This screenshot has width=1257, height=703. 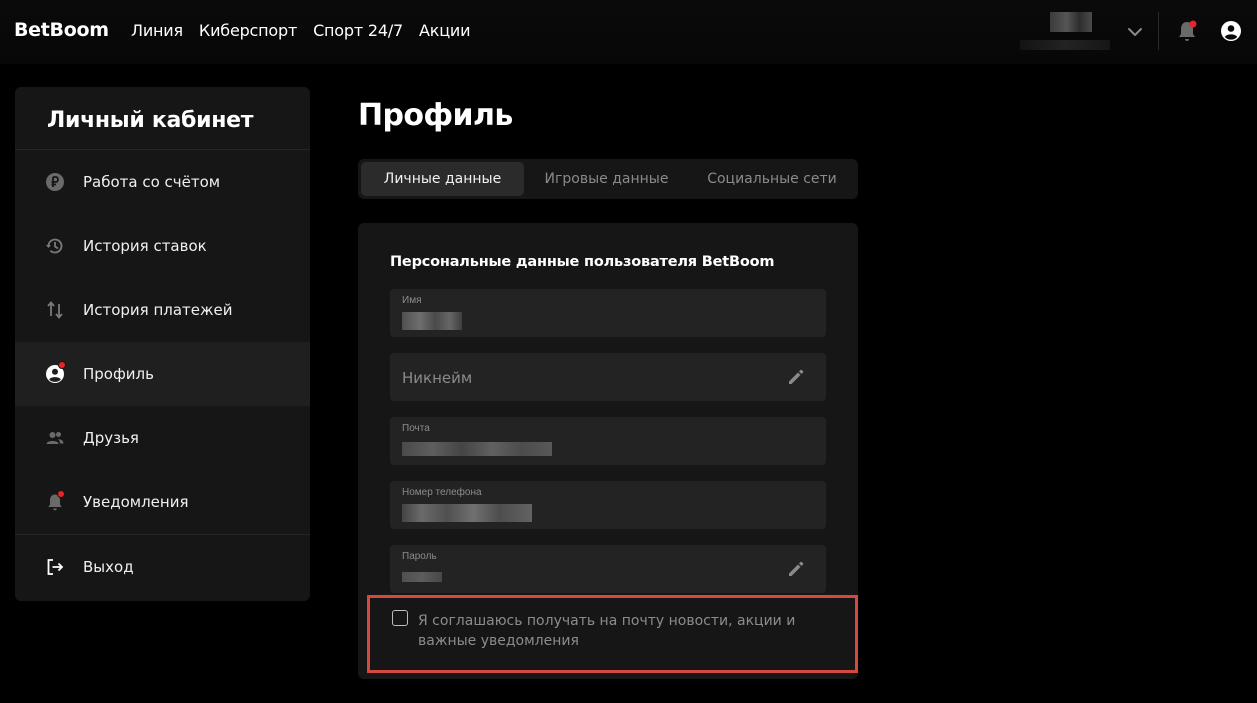 What do you see at coordinates (435, 115) in the screenshot?
I see `page-title: Профиль` at bounding box center [435, 115].